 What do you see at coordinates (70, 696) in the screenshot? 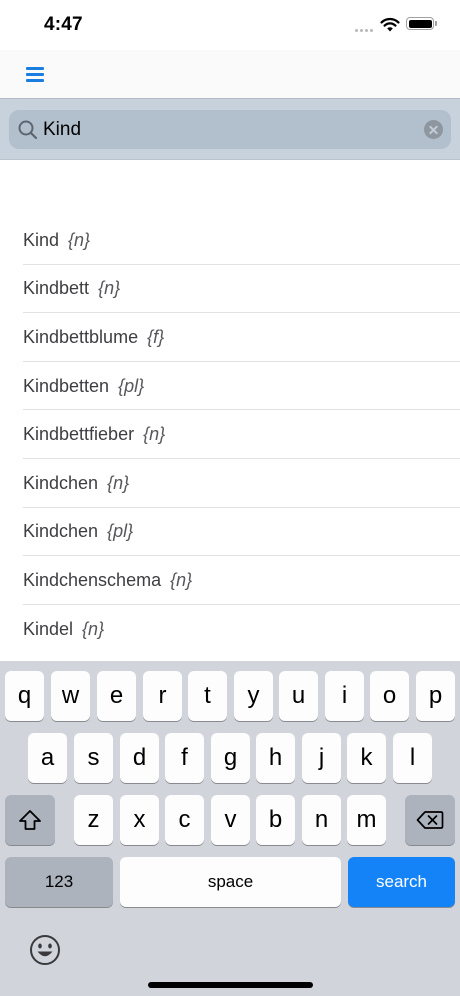
I see `key-w: w` at bounding box center [70, 696].